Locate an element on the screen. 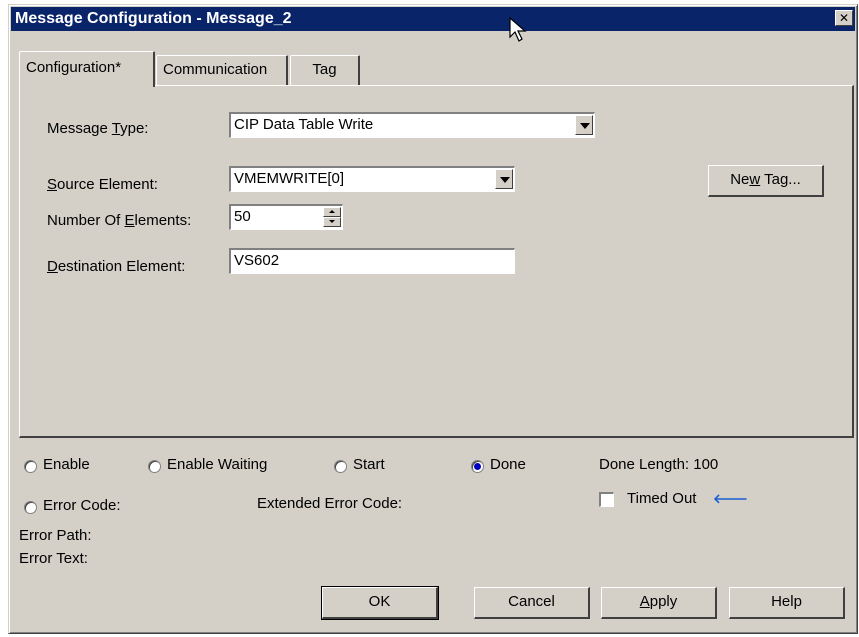 The image size is (859, 637). spin-up-icon is located at coordinates (332, 212).